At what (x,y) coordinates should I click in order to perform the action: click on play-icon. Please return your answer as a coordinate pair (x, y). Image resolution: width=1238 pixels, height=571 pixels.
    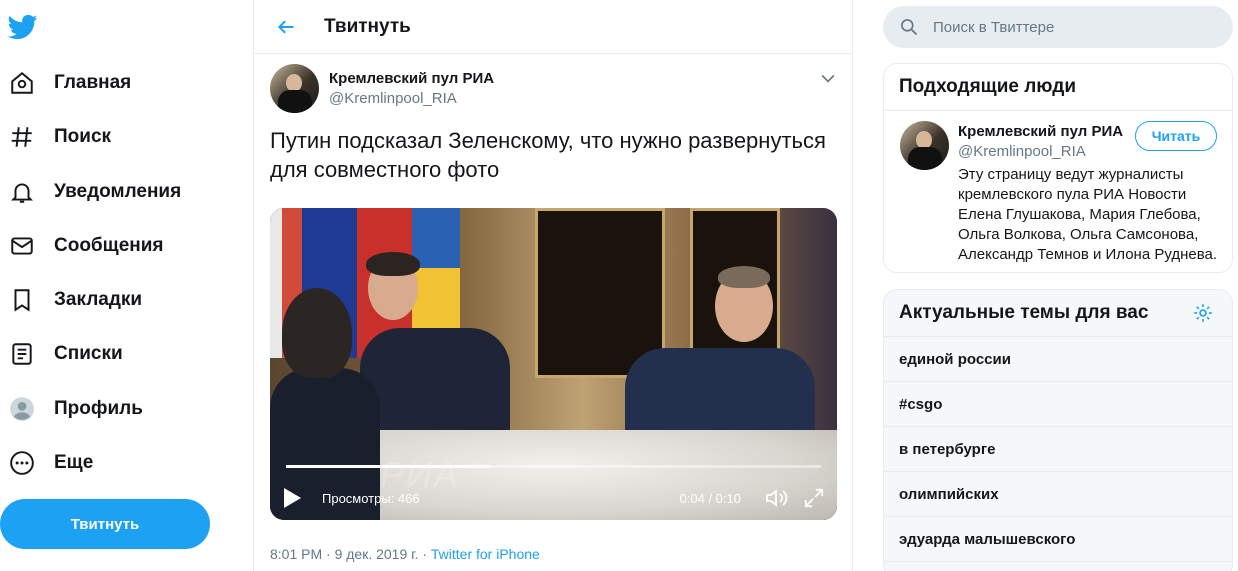
    Looking at the image, I should click on (292, 498).